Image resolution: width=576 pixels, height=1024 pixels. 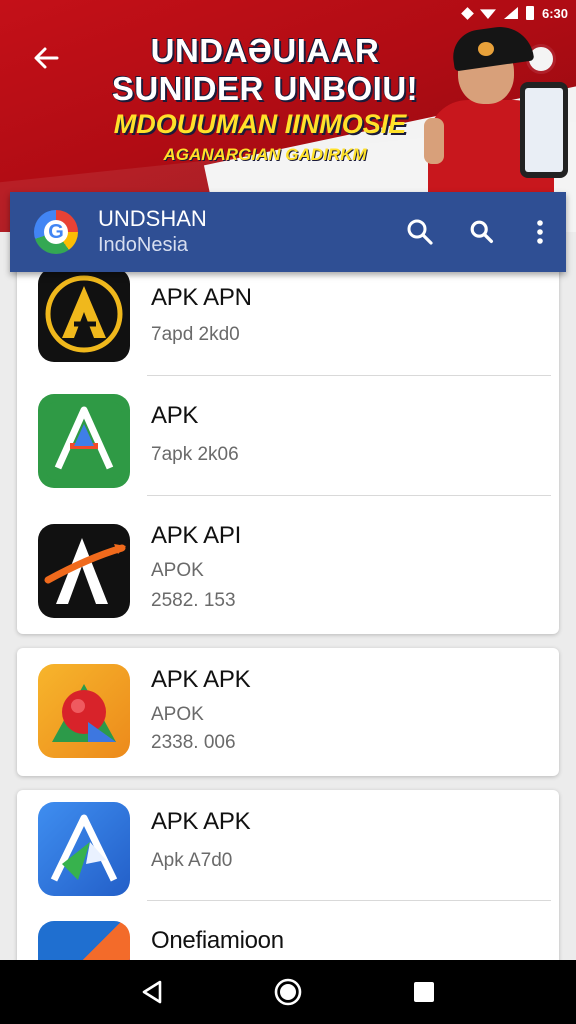 What do you see at coordinates (554, 13) in the screenshot?
I see `status-time: 6:30` at bounding box center [554, 13].